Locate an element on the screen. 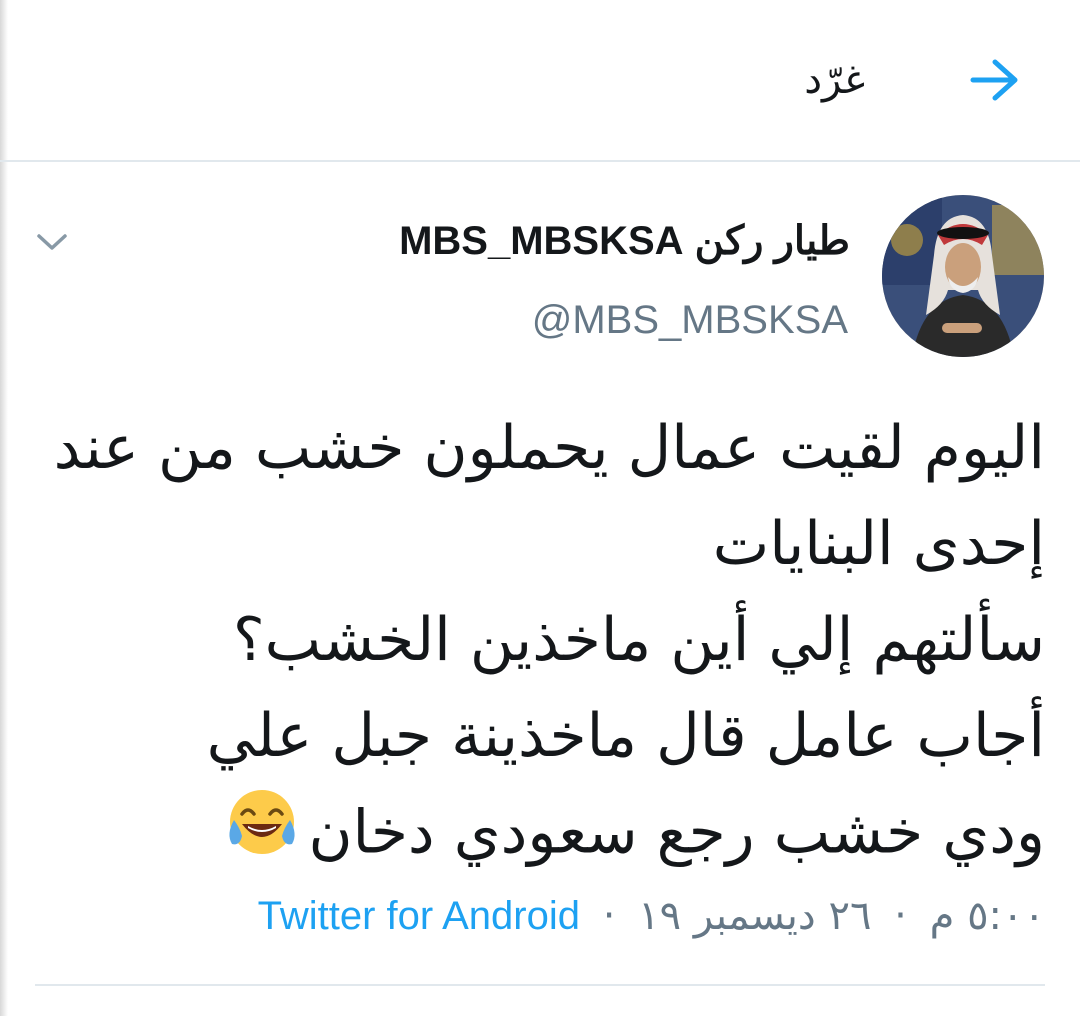 The width and height of the screenshot is (1080, 1016). arrow-right-icon is located at coordinates (994, 80).